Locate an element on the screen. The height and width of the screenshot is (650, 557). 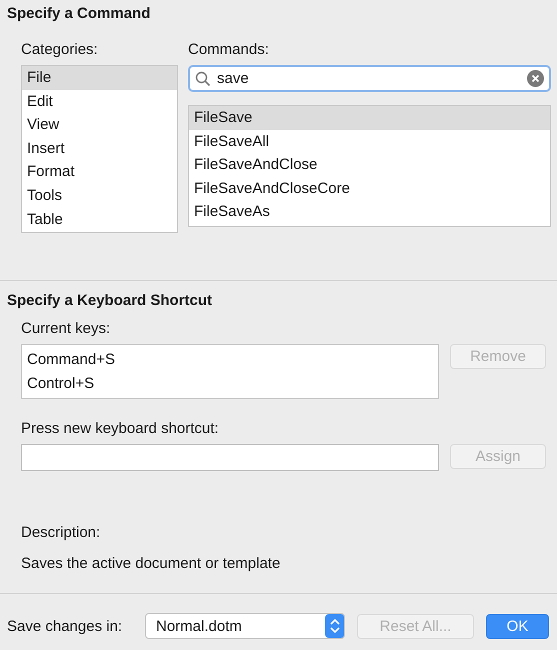
category-item: Table is located at coordinates (99, 220).